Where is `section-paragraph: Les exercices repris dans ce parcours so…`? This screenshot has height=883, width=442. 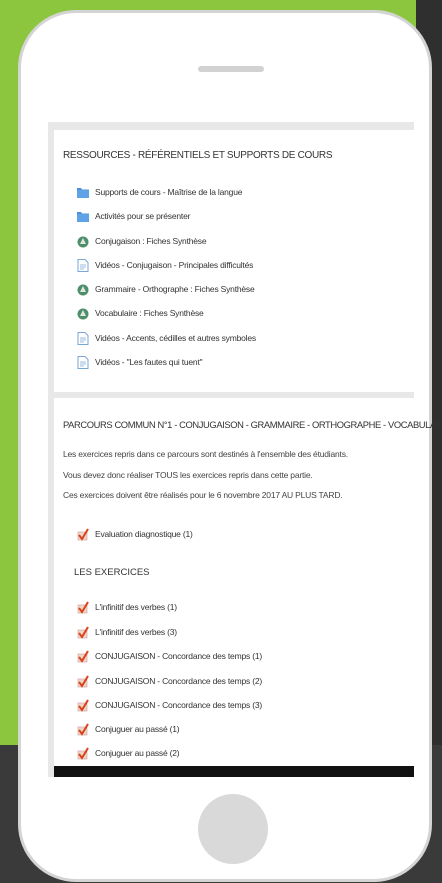 section-paragraph: Les exercices repris dans ce parcours so… is located at coordinates (205, 454).